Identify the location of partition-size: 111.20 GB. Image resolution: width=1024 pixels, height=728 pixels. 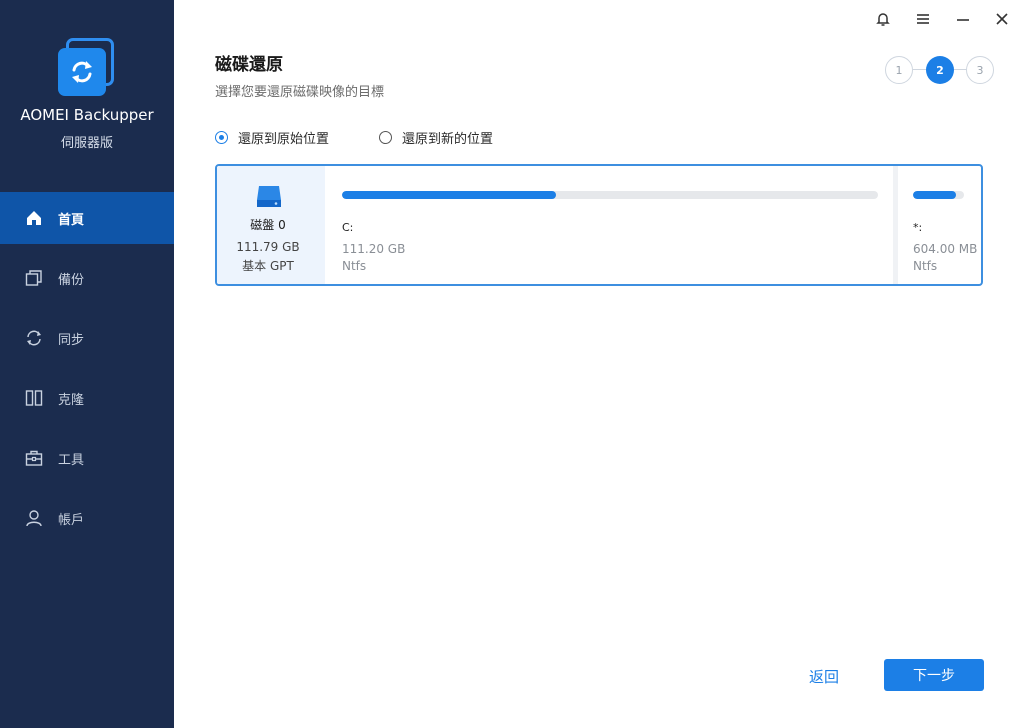
(374, 249).